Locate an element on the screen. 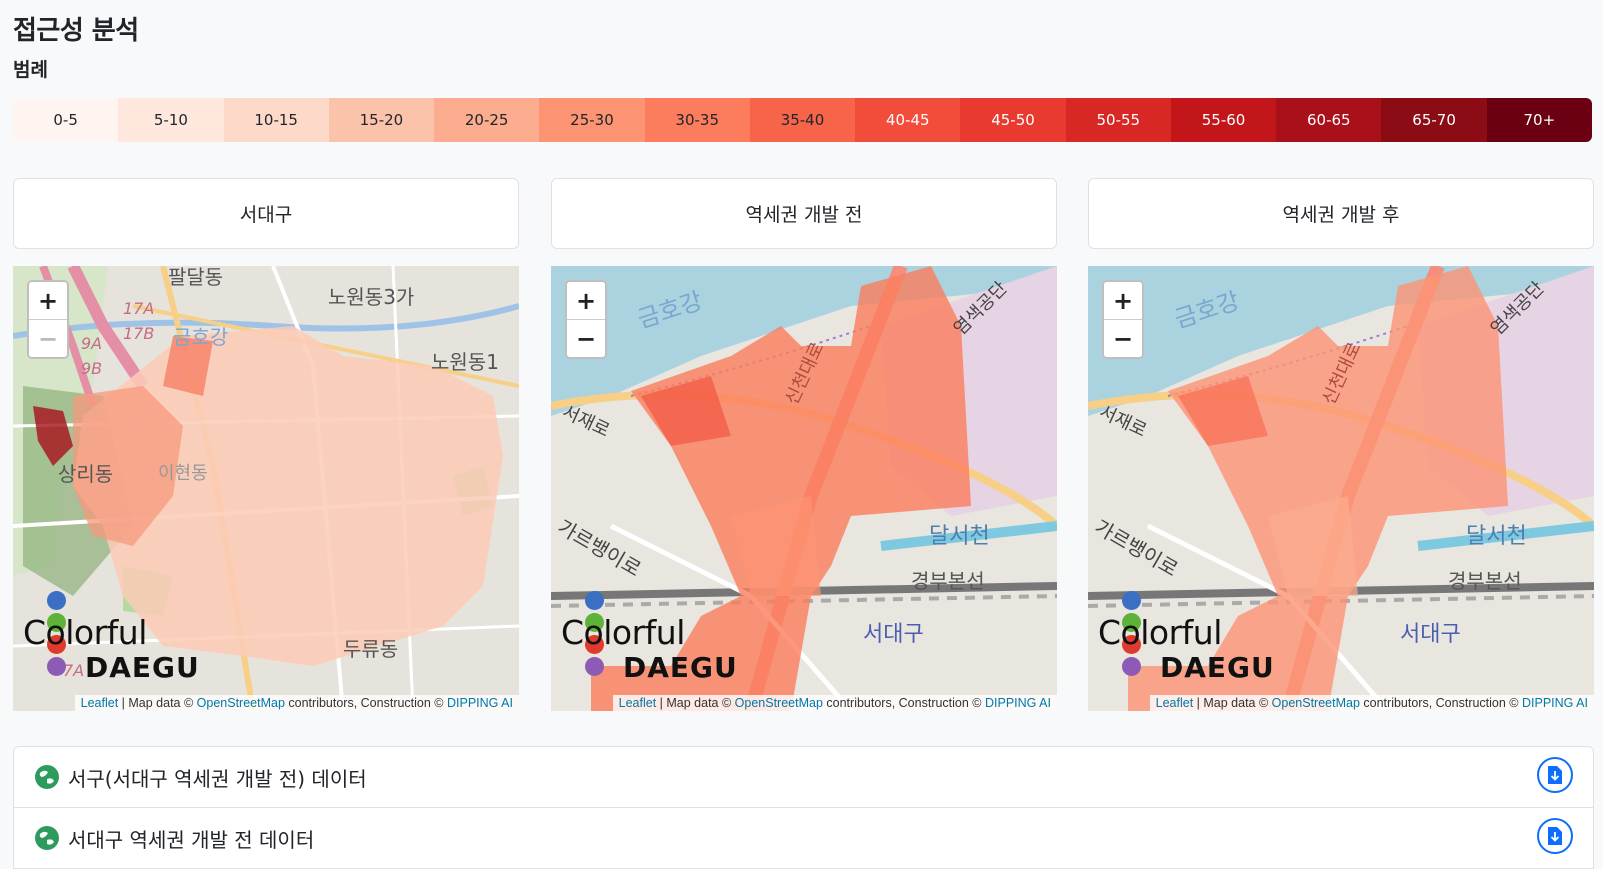 This screenshot has height=869, width=1603. dataset-list: 서구(서대구 역세권 개발 전) 데이터 서대구 역세권 개발 전 데이터 is located at coordinates (803, 807).